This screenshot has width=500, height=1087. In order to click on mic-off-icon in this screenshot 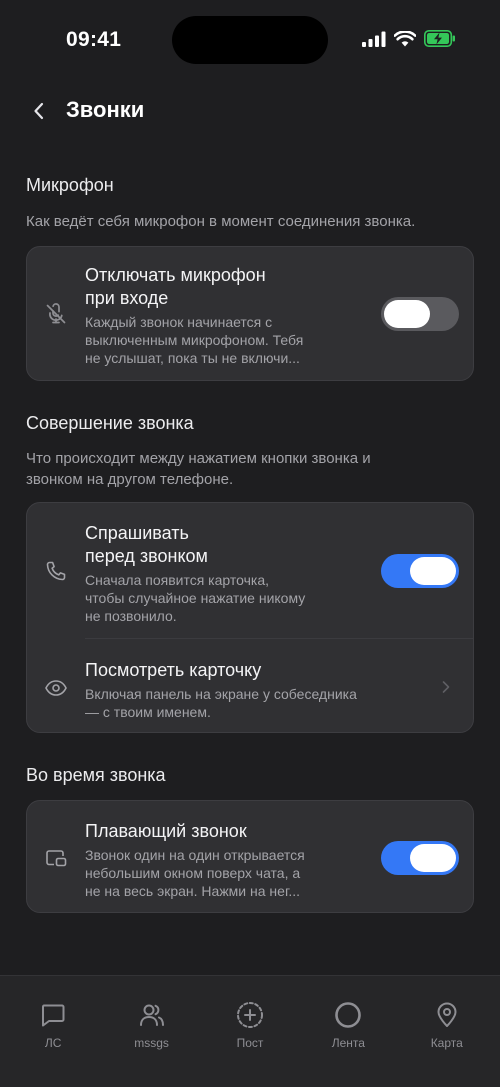, I will do `click(56, 314)`.